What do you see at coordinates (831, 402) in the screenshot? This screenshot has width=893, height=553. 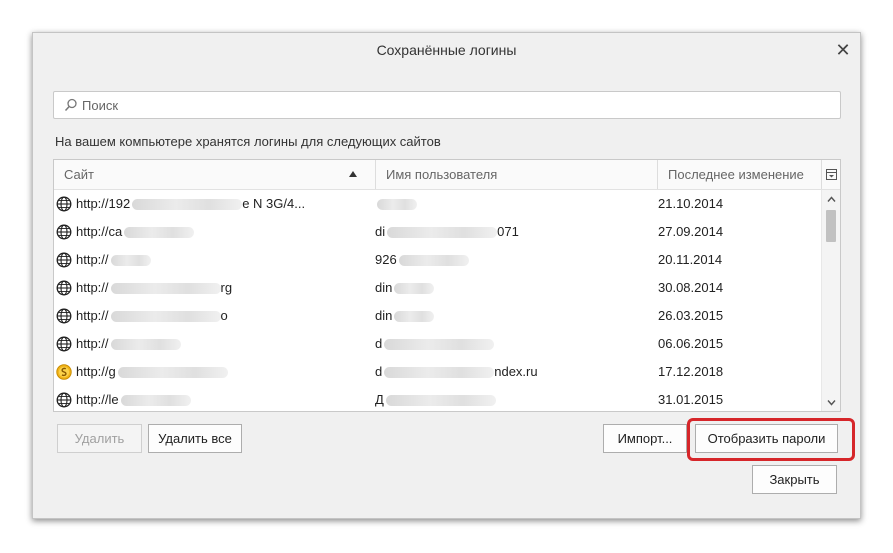 I see `scroll-down-icon` at bounding box center [831, 402].